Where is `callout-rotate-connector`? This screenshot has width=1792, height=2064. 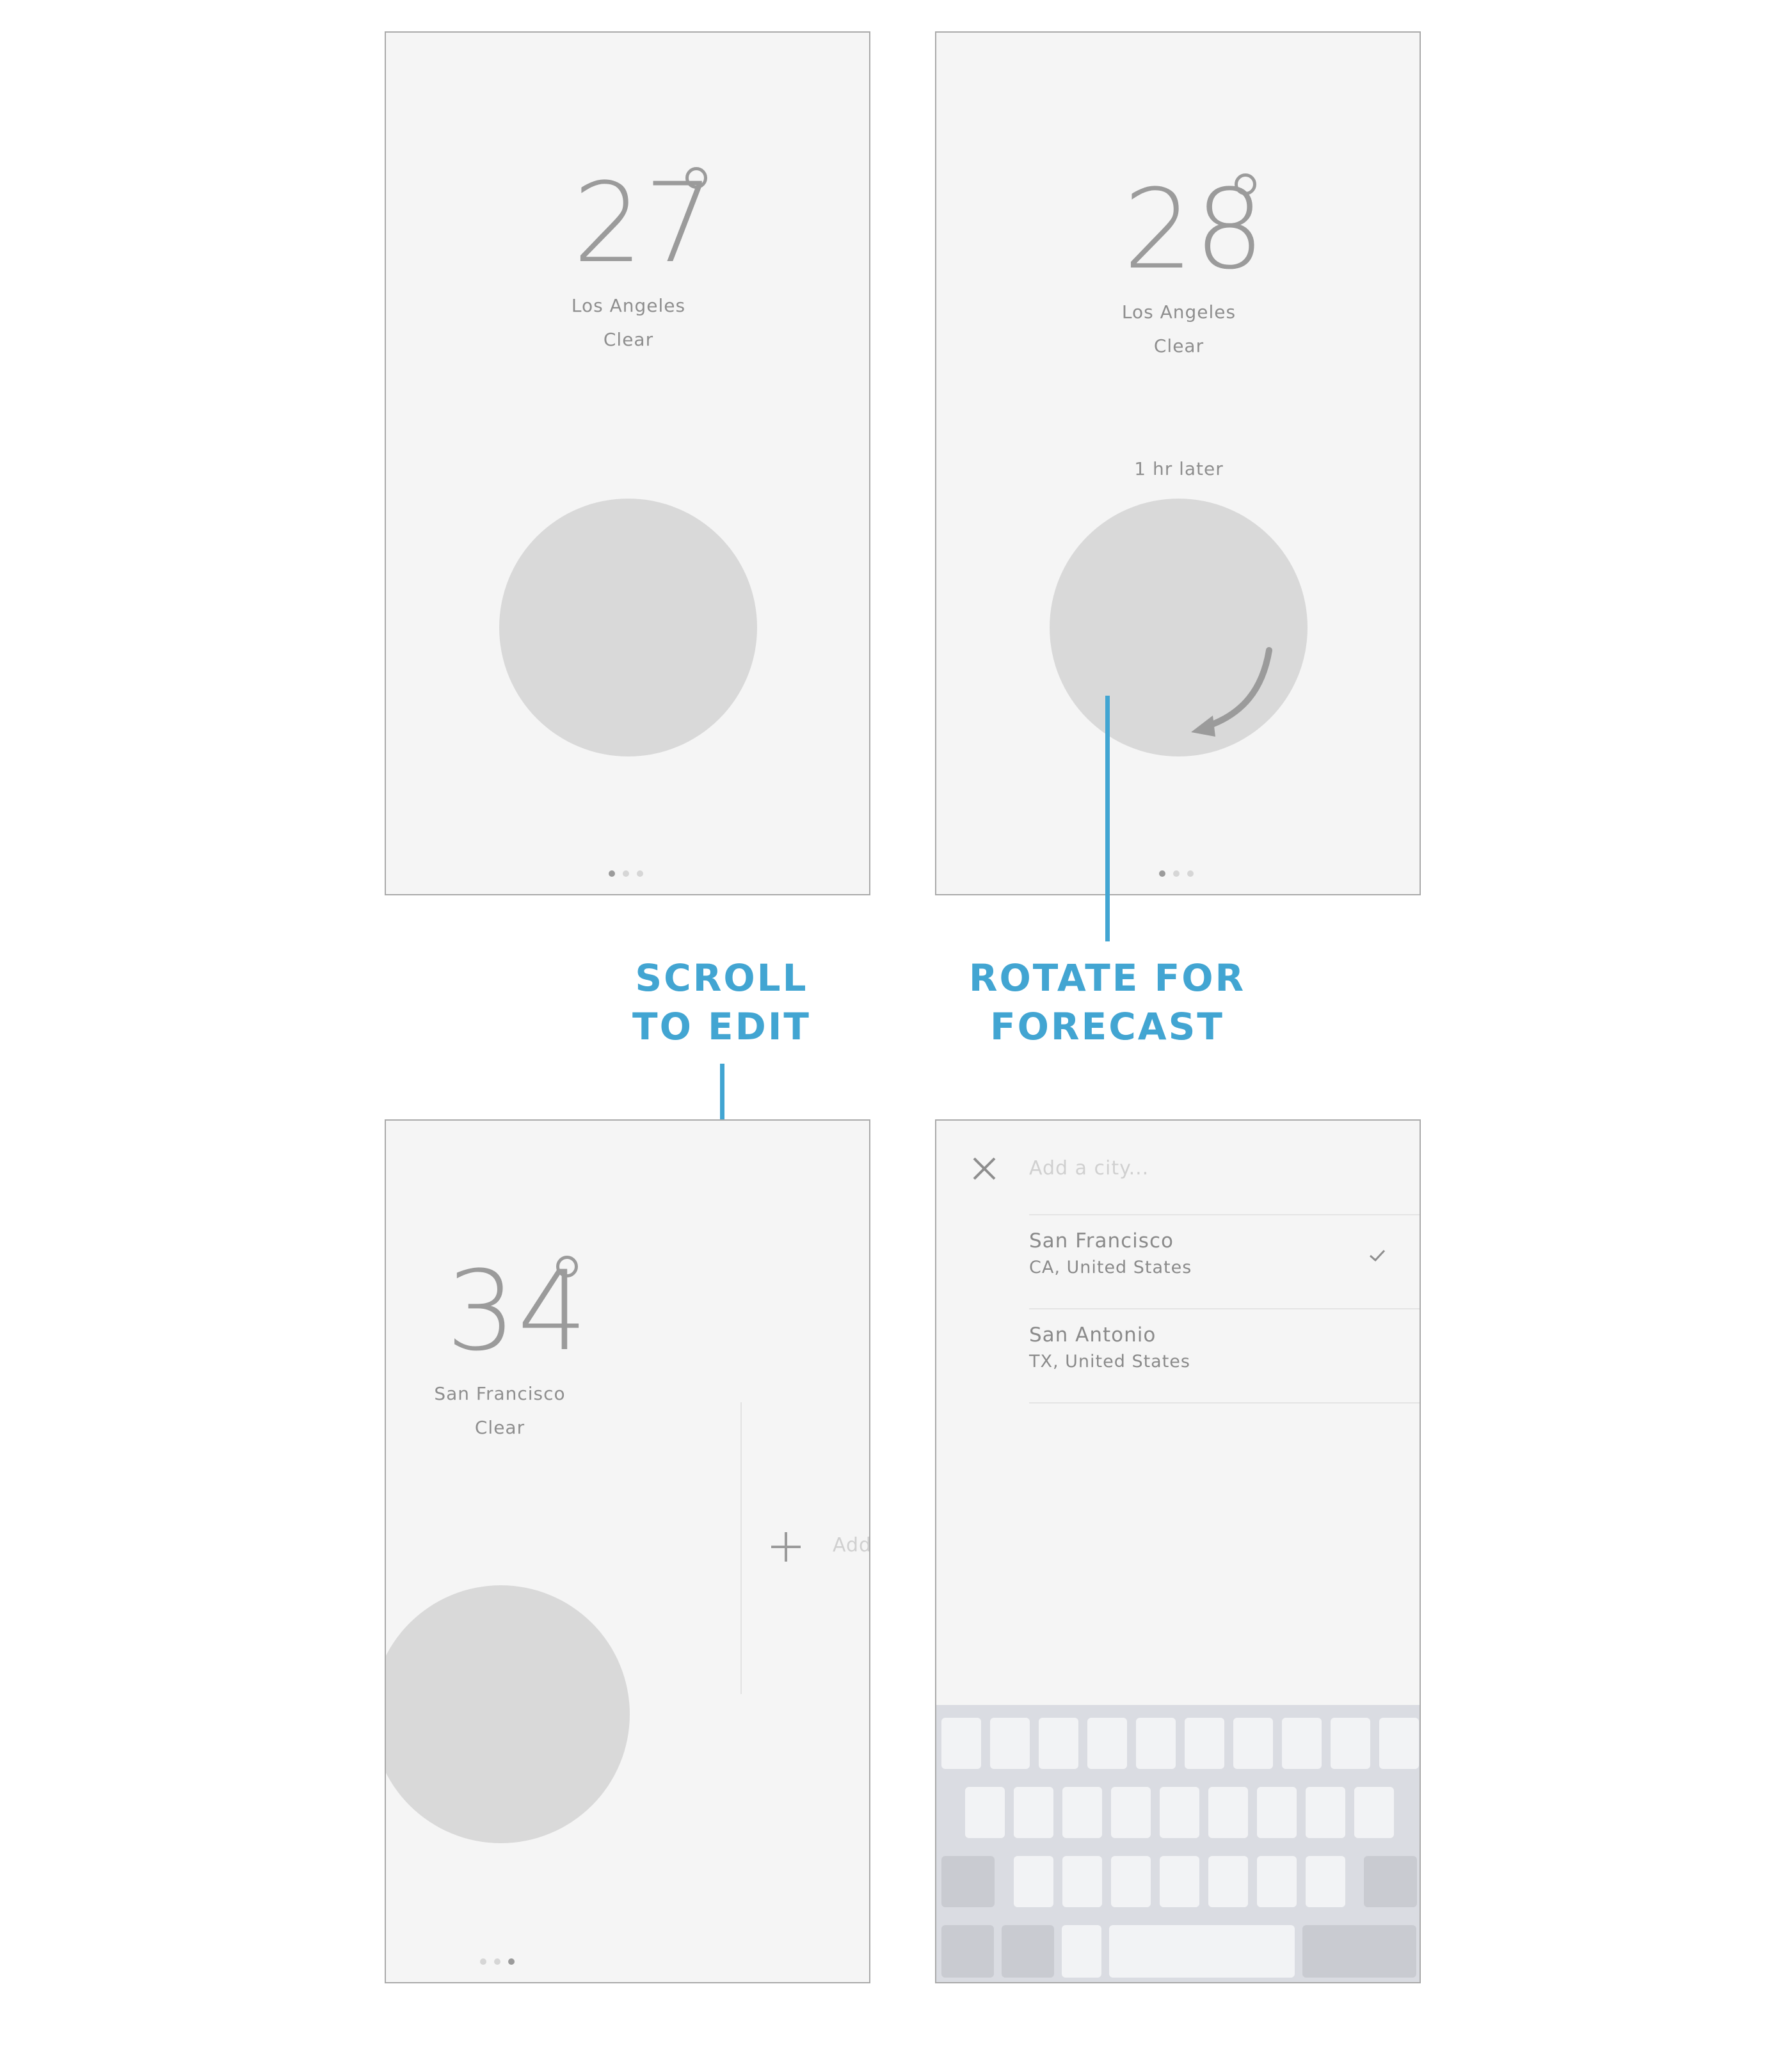
callout-rotate-connector is located at coordinates (1107, 818).